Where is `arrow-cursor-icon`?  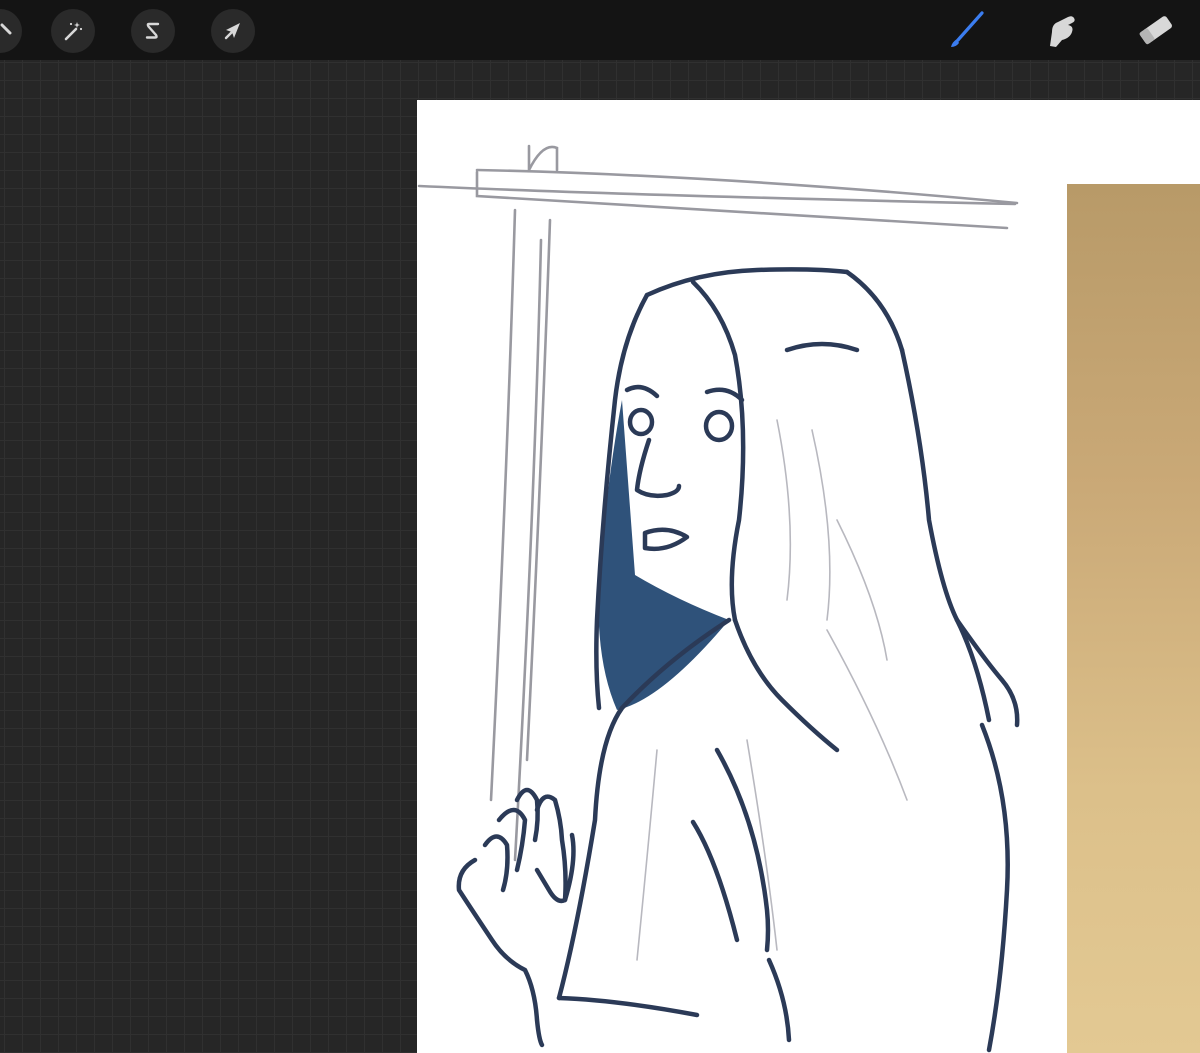
arrow-cursor-icon is located at coordinates (232, 31).